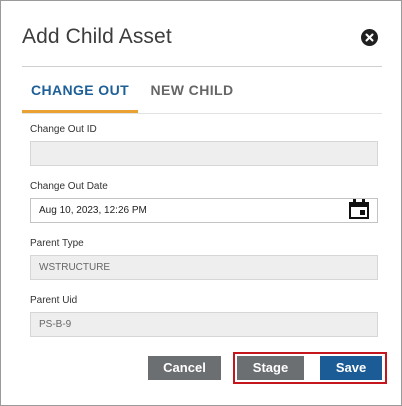 This screenshot has height=406, width=402. What do you see at coordinates (57, 243) in the screenshot?
I see `parent-type-label: Parent Type` at bounding box center [57, 243].